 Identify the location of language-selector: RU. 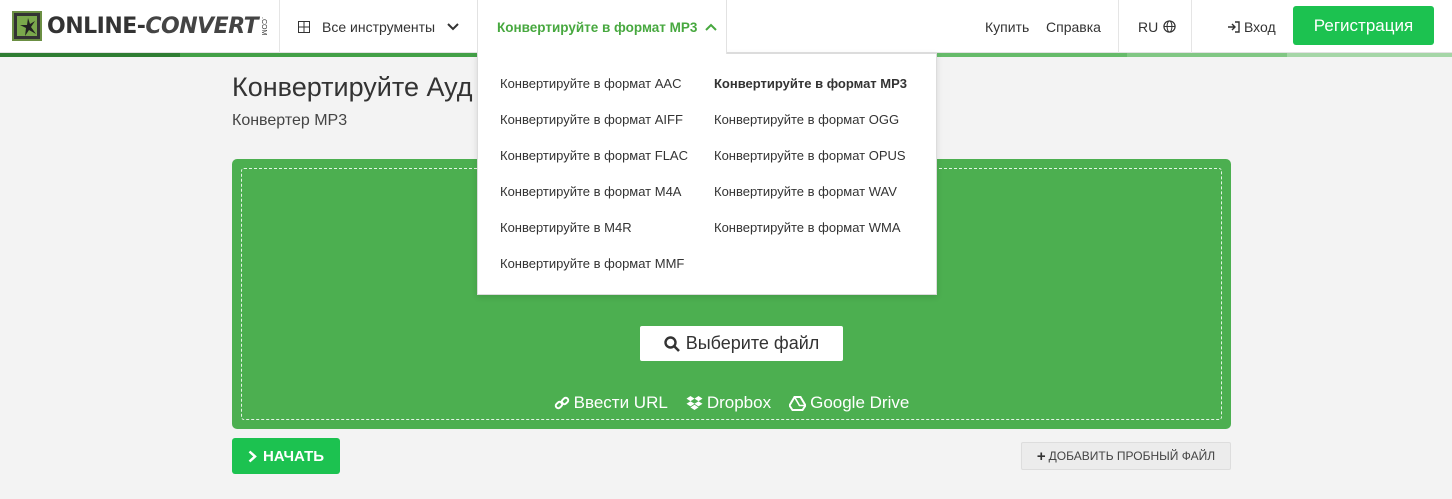
(1157, 26).